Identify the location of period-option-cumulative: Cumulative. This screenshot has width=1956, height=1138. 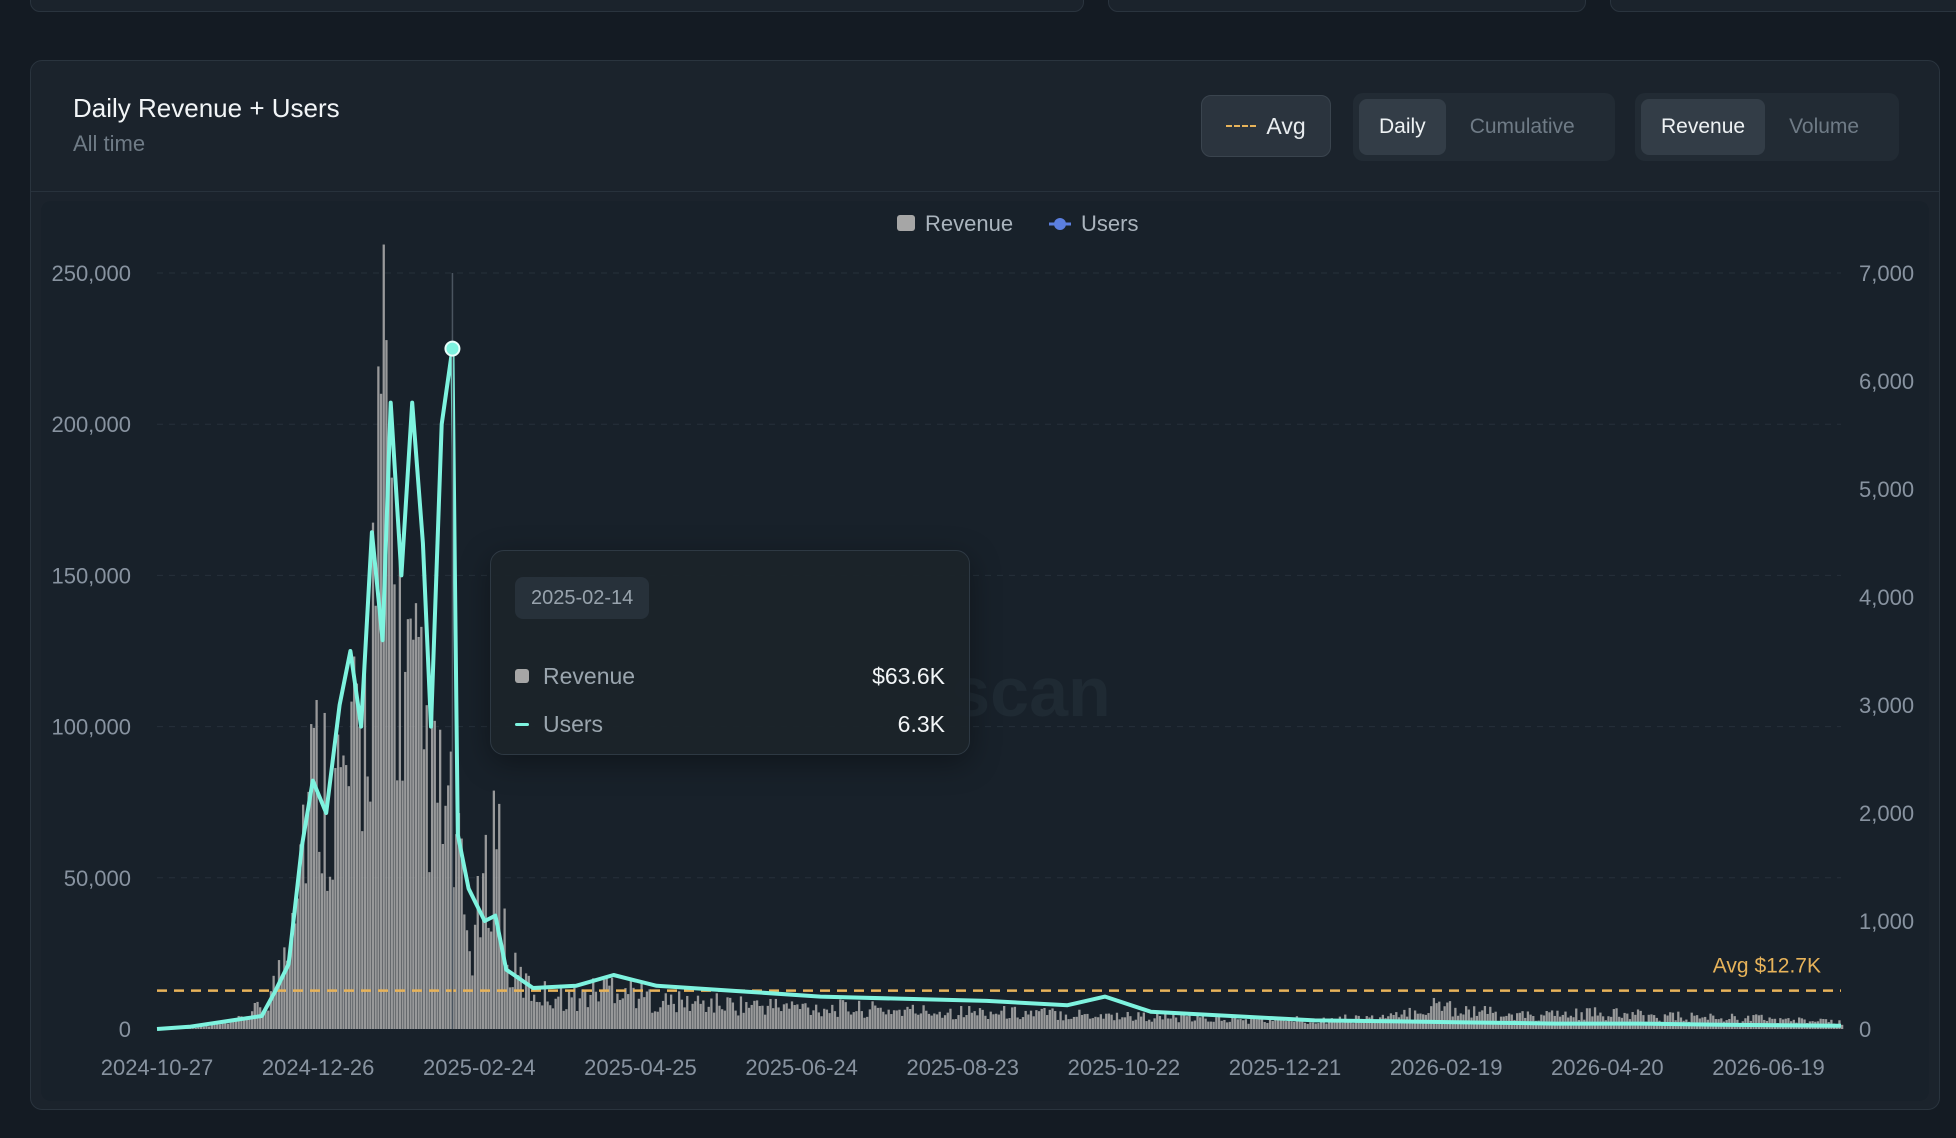
(1522, 127).